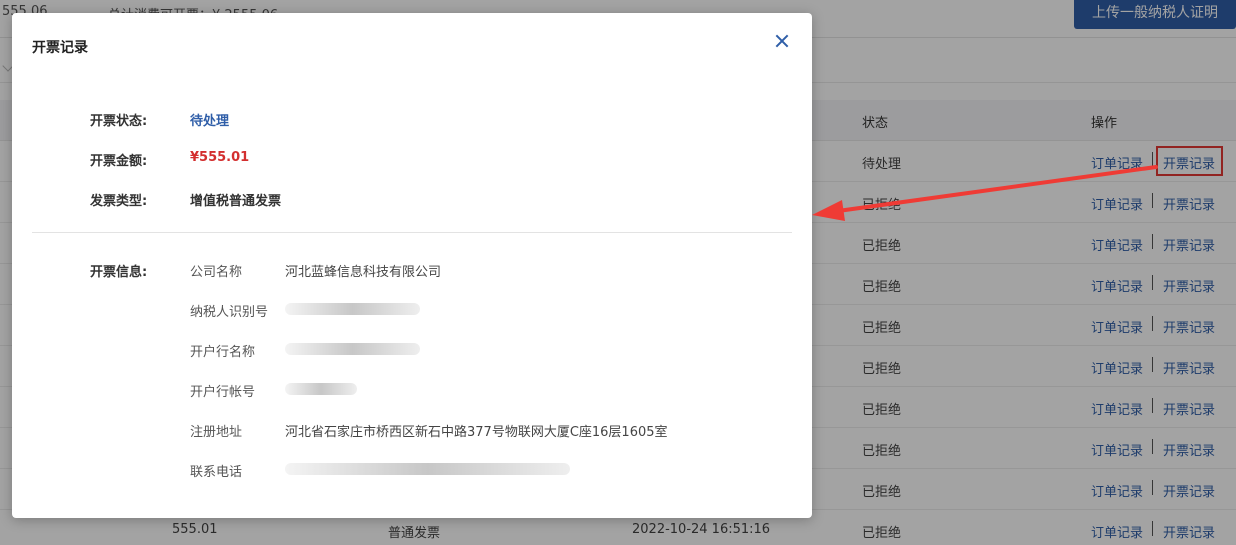 This screenshot has width=1236, height=545. I want to click on company-name-key: 公司名称, so click(216, 272).